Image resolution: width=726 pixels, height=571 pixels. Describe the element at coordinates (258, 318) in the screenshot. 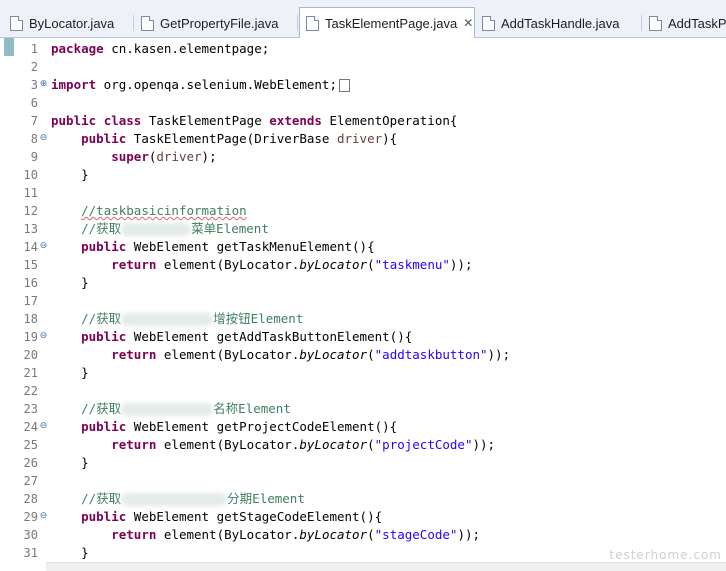

I see `comment: 增按钮Element` at that location.